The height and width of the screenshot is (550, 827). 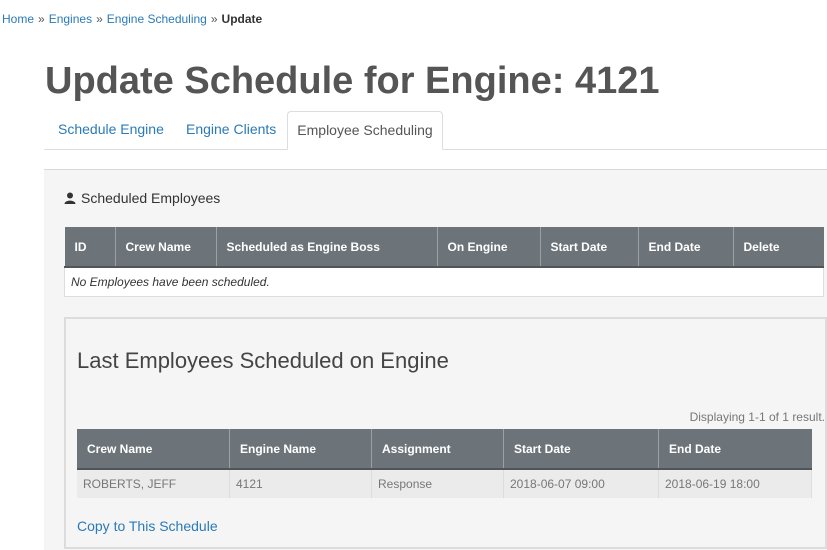 What do you see at coordinates (300, 449) in the screenshot?
I see `column-header-engine-name: Engine Name` at bounding box center [300, 449].